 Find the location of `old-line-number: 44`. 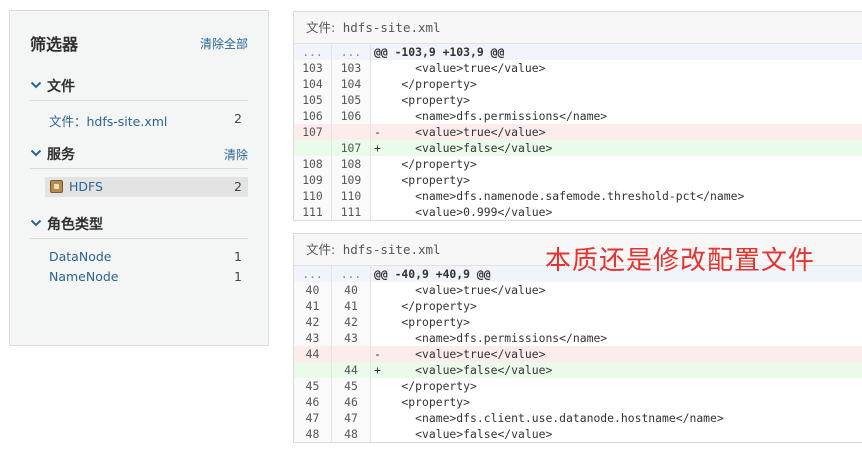

old-line-number: 44 is located at coordinates (313, 354).